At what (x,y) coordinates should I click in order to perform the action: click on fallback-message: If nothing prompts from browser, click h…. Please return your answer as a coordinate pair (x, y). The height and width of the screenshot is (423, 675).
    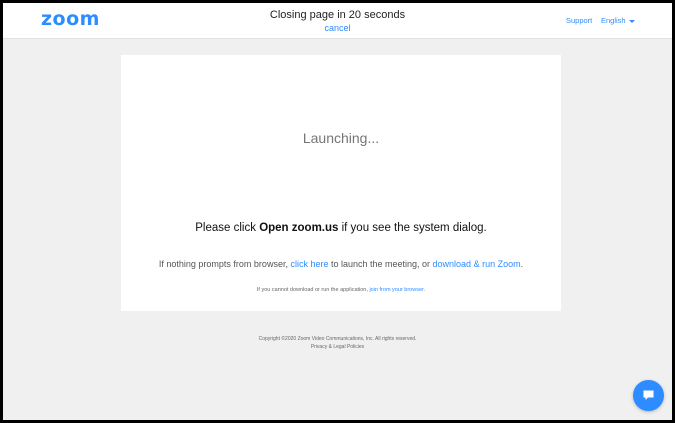
    Looking at the image, I should click on (341, 264).